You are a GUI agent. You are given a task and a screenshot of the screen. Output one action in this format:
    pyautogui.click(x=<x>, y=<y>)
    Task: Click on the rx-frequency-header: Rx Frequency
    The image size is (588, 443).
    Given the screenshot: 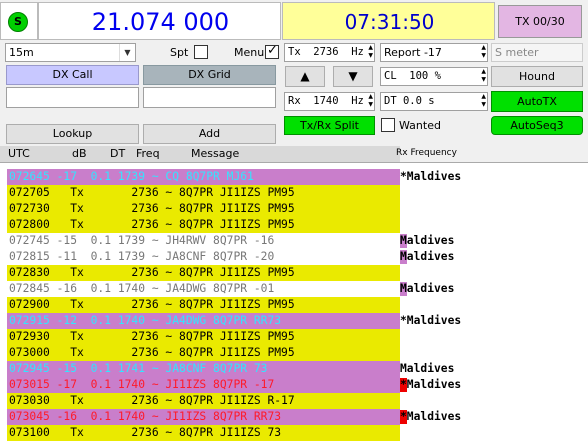 What is the action you would take?
    pyautogui.click(x=426, y=153)
    